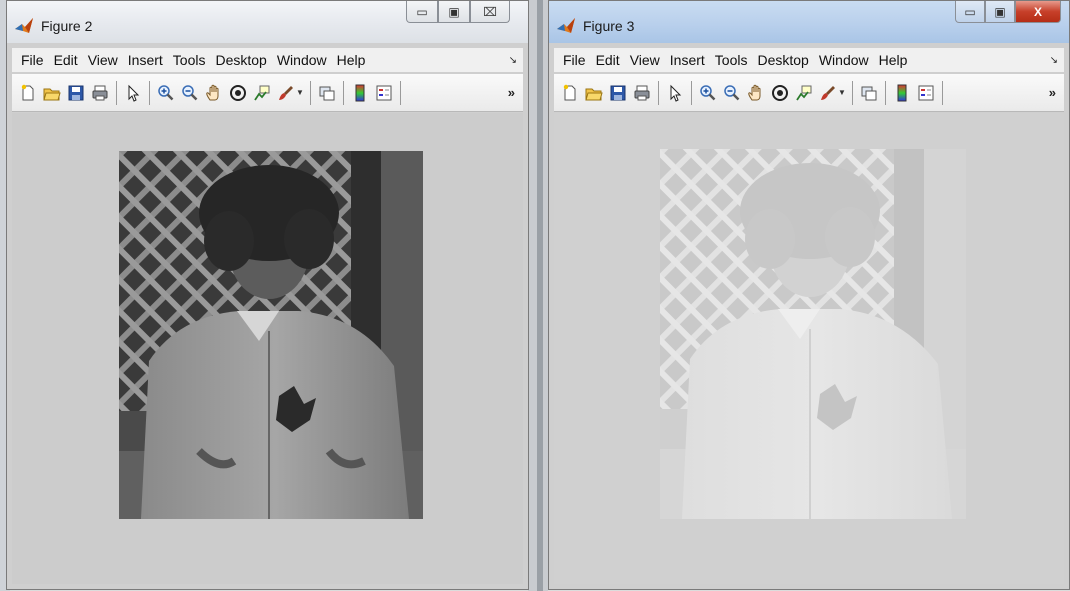  Describe the element at coordinates (267, 22) in the screenshot. I see `title-bar: Figure 2 ▭ ▣ ⌧` at that location.